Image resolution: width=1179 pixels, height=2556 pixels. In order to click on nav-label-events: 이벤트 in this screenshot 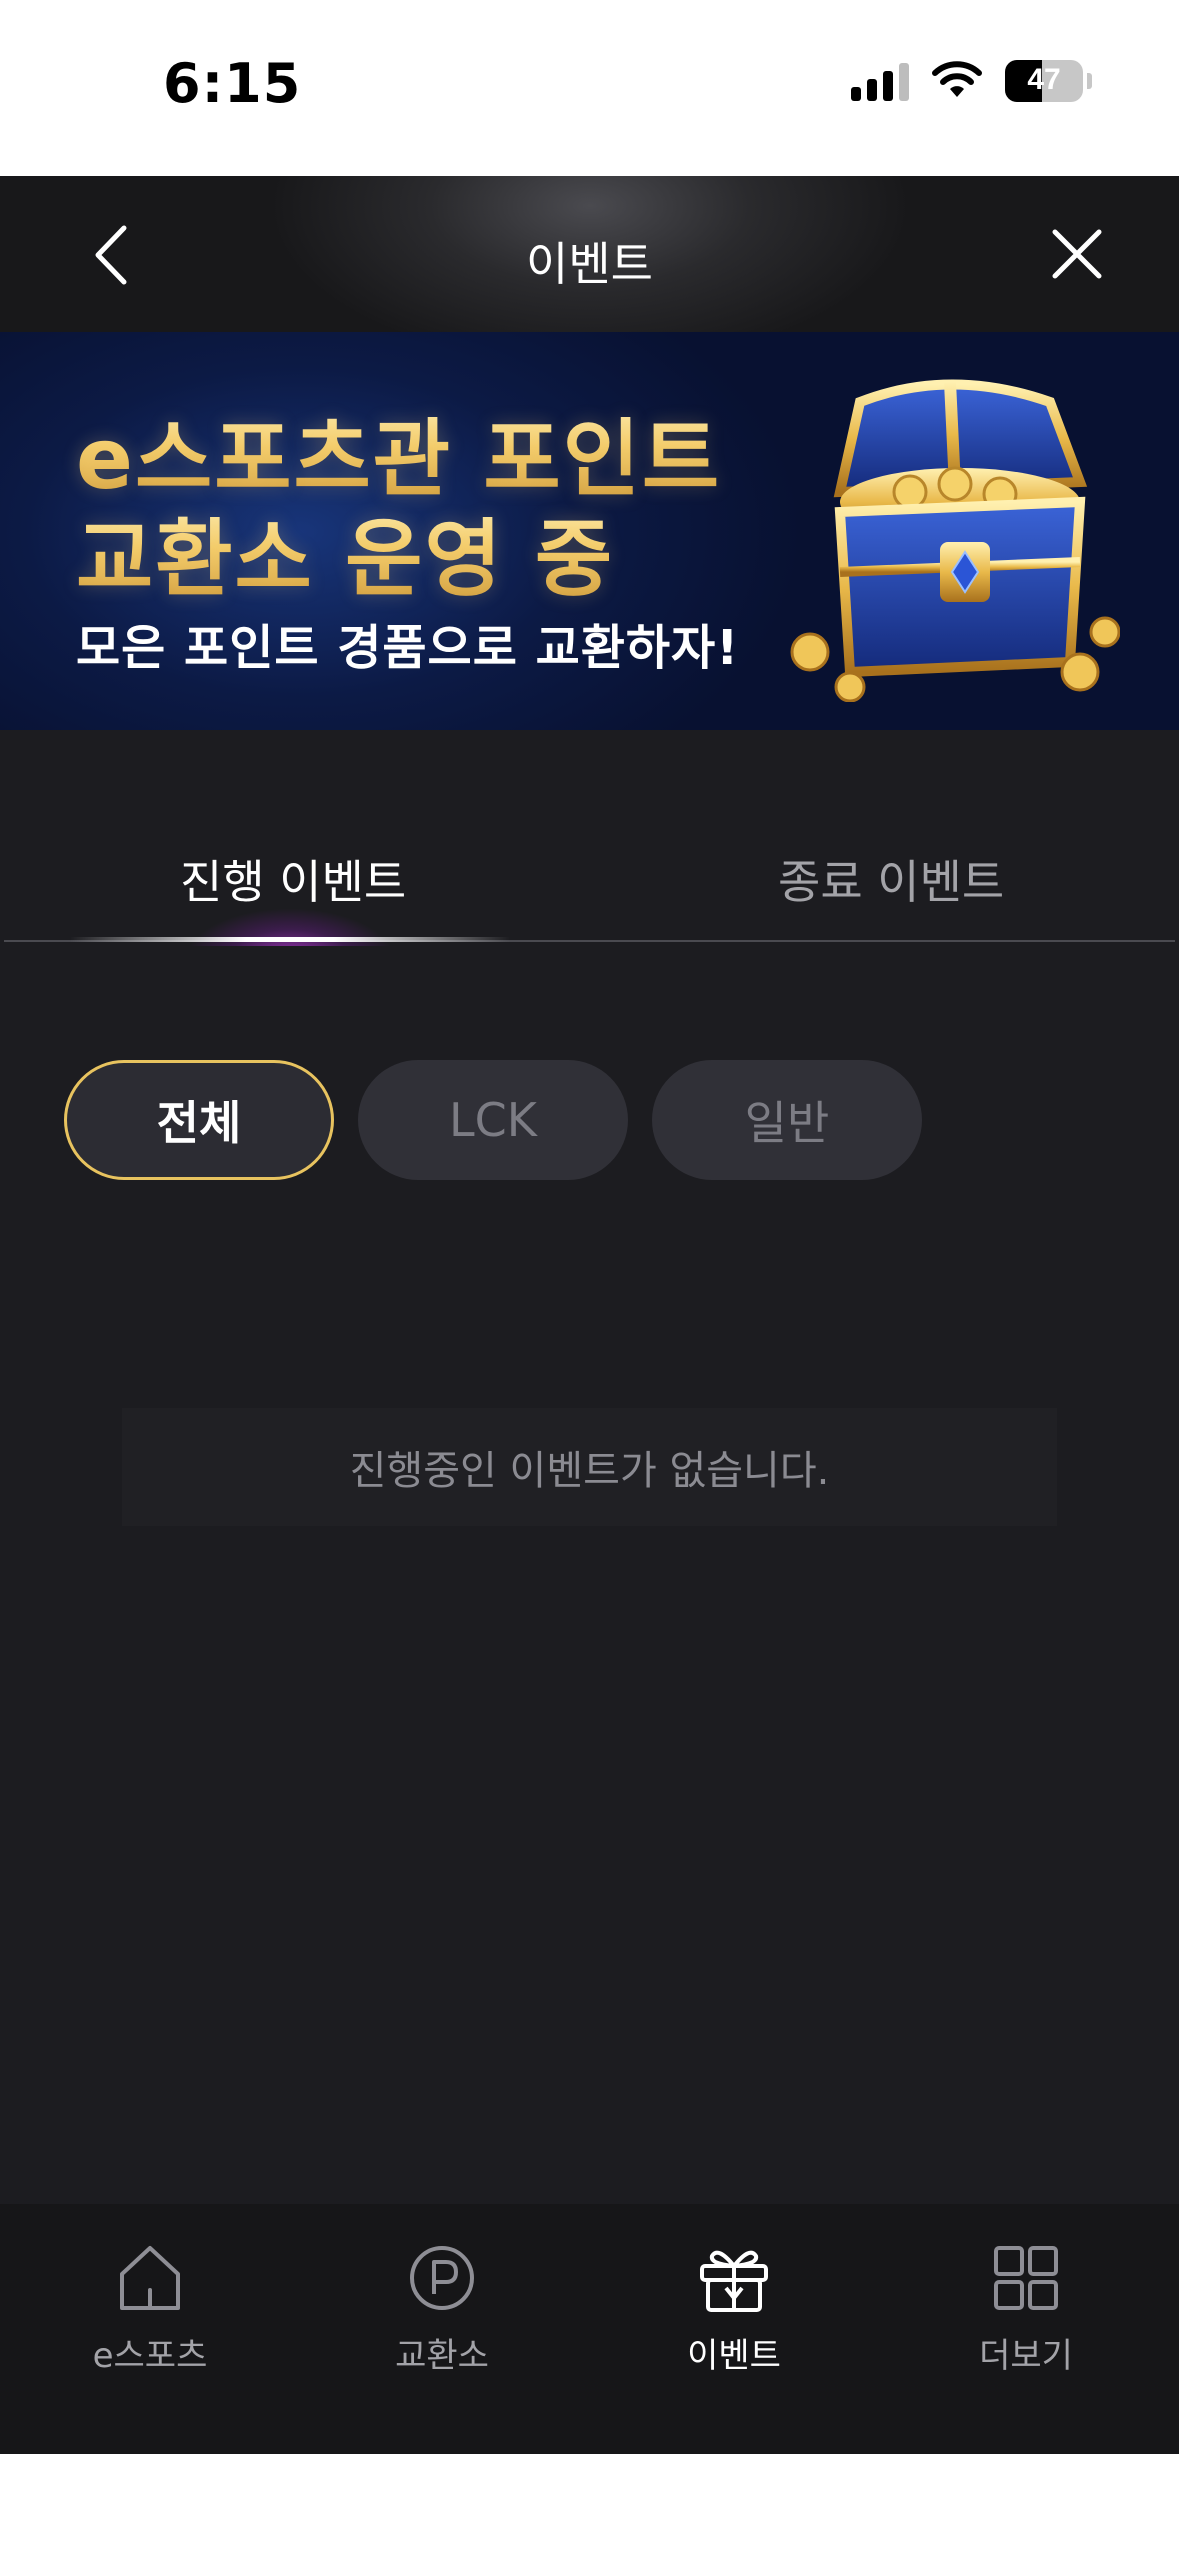, I will do `click(734, 2356)`.